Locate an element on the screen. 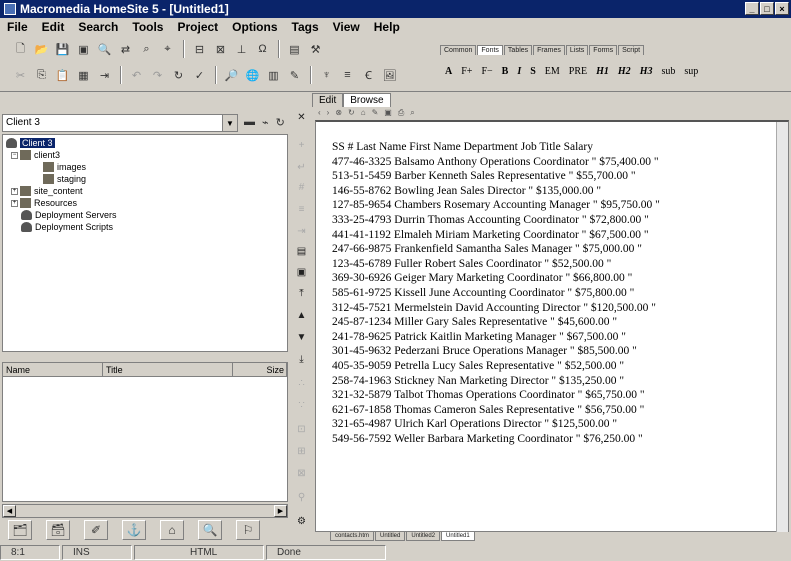 Image resolution: width=791 pixels, height=561 pixels. bottom-icon: ⤓ is located at coordinates (301, 359).